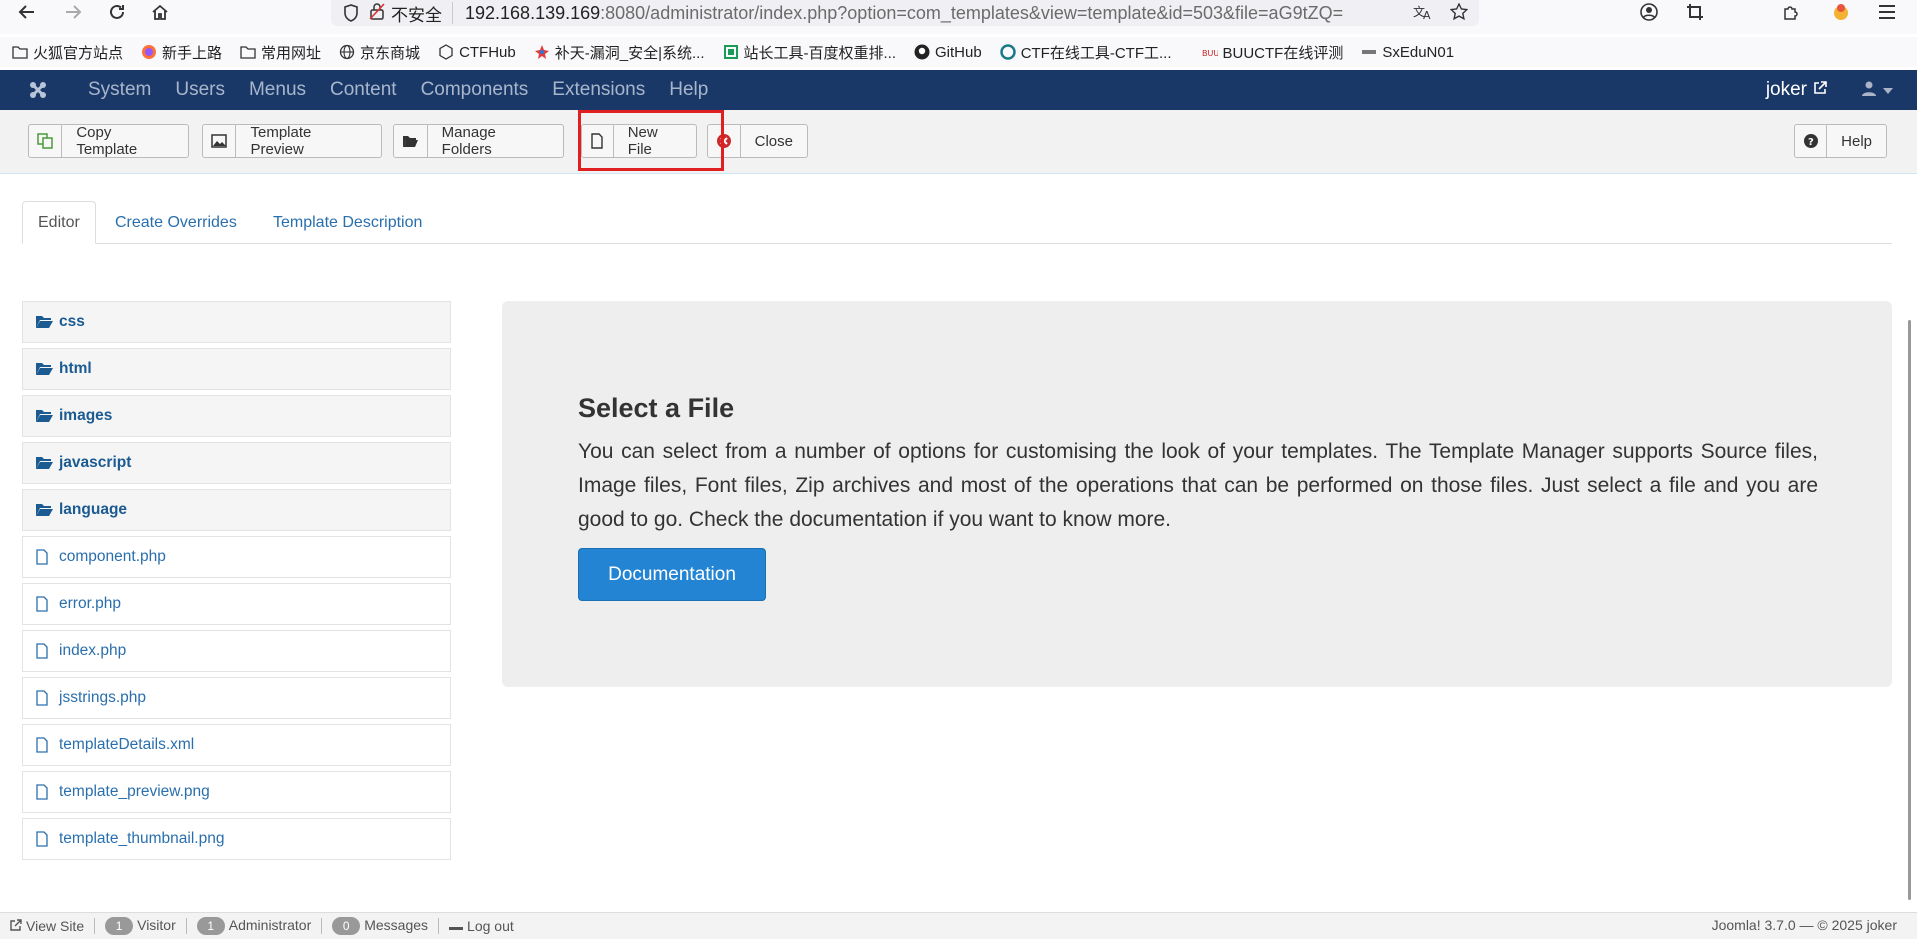 This screenshot has height=939, width=1917. I want to click on copy-template-button: Copy Template, so click(108, 141).